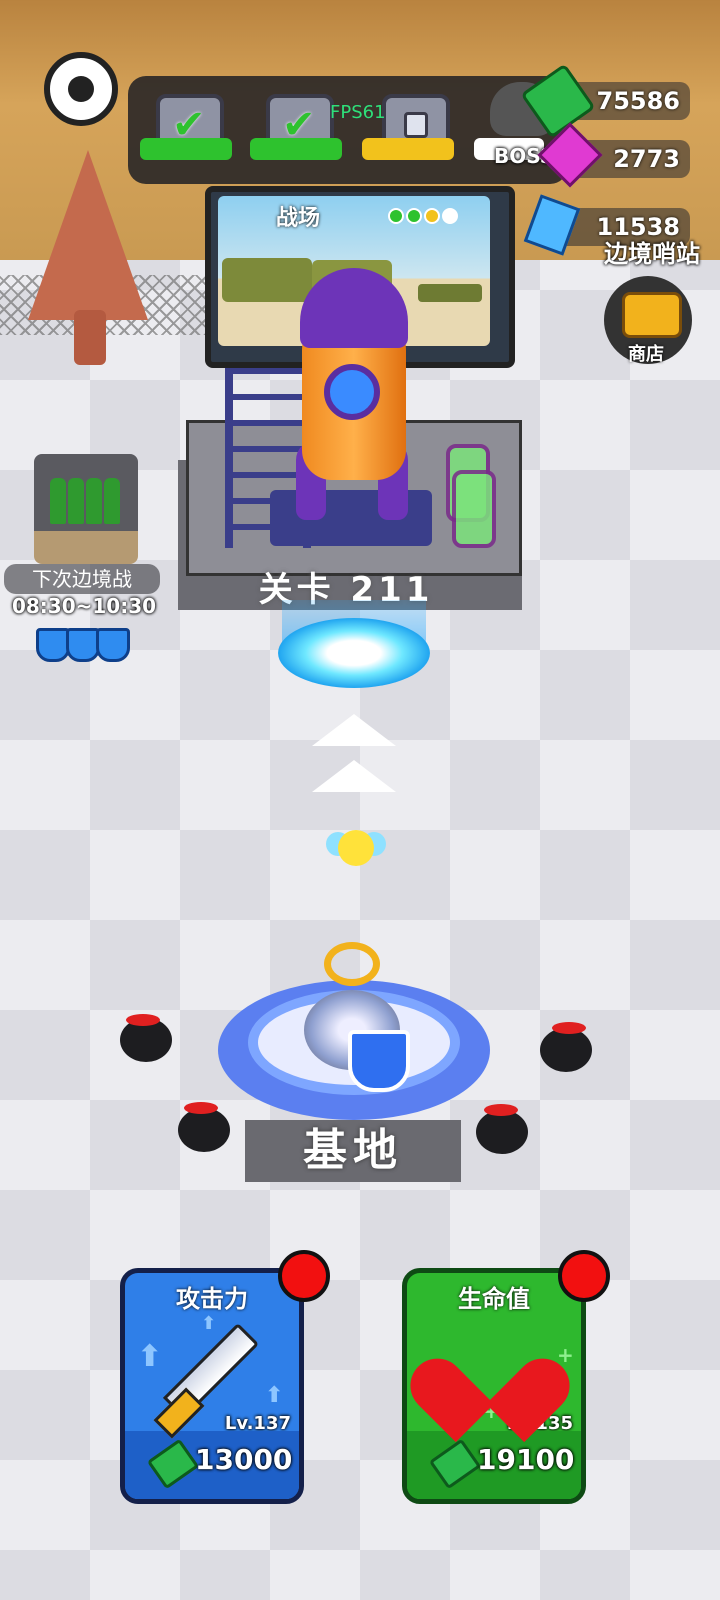 Image resolution: width=720 pixels, height=1600 pixels. I want to click on gem-amount: 2773, so click(646, 159).